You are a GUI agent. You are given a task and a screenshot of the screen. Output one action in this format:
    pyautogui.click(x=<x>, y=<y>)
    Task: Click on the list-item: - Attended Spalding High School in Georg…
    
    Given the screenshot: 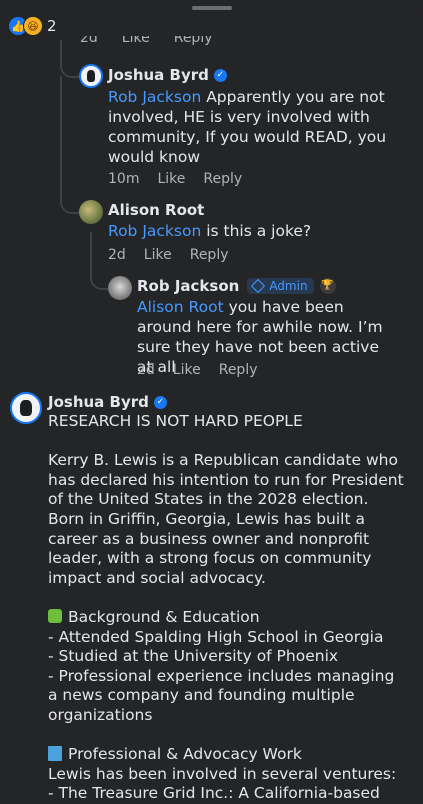 What is the action you would take?
    pyautogui.click(x=216, y=636)
    